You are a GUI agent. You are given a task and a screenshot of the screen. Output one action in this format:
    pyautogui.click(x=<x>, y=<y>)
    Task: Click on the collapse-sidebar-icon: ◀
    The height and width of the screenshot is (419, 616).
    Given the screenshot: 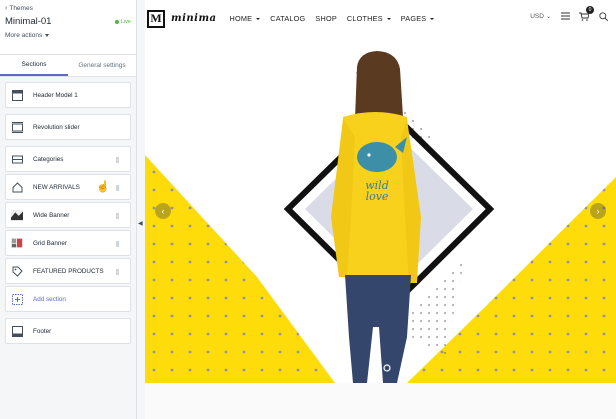 What is the action you would take?
    pyautogui.click(x=140, y=223)
    